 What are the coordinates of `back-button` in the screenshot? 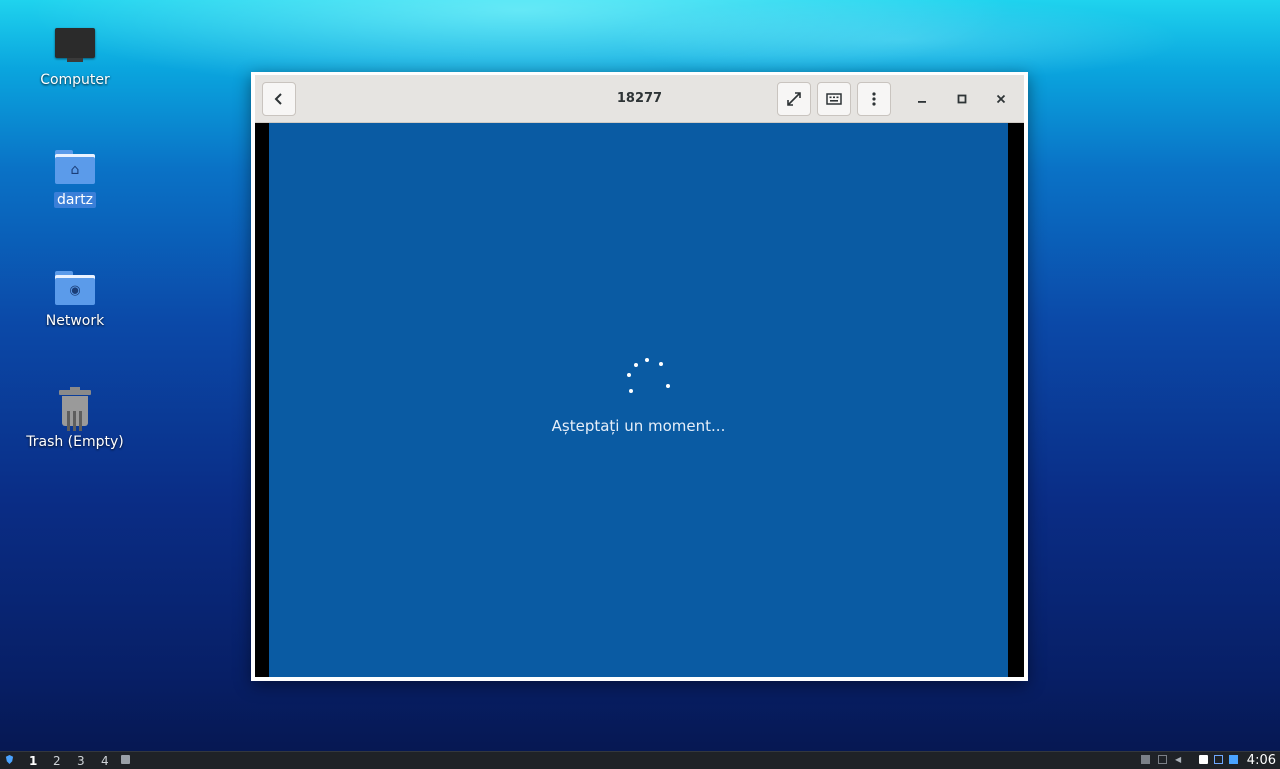 It's located at (279, 99).